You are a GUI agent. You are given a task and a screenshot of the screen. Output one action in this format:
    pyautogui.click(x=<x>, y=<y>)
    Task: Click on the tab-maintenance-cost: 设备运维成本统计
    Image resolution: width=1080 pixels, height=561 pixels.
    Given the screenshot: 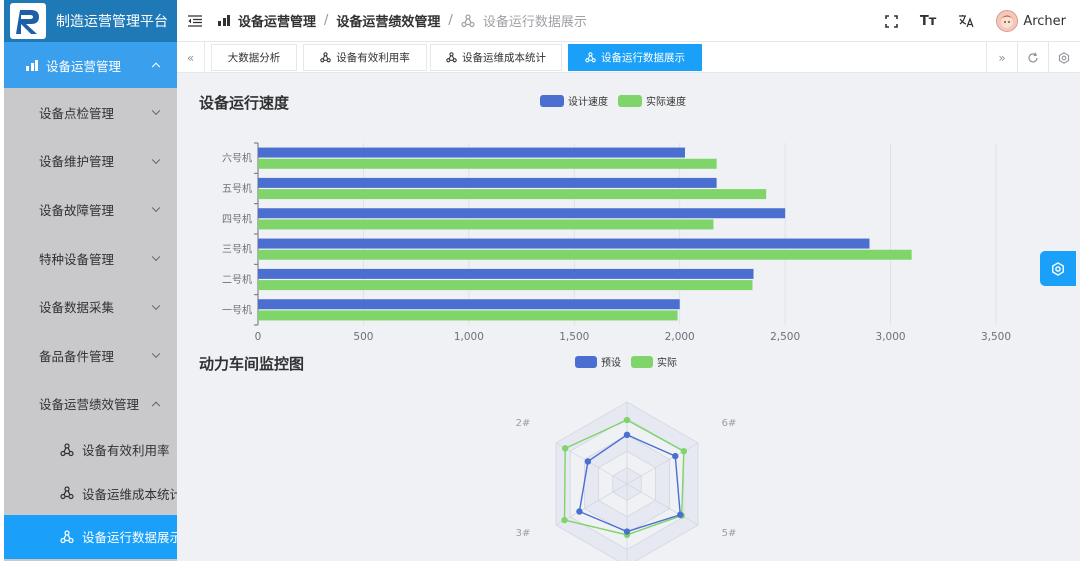 What is the action you would take?
    pyautogui.click(x=496, y=57)
    